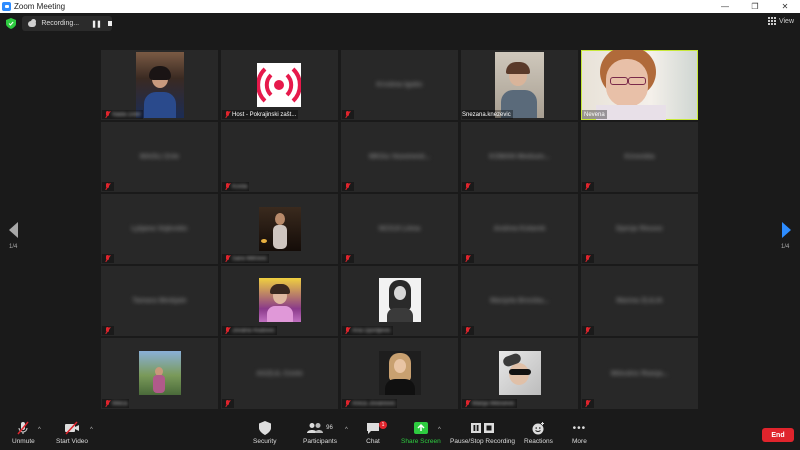 This screenshot has width=800, height=450. What do you see at coordinates (320, 433) in the screenshot?
I see `participants-button: 96 Participants` at bounding box center [320, 433].